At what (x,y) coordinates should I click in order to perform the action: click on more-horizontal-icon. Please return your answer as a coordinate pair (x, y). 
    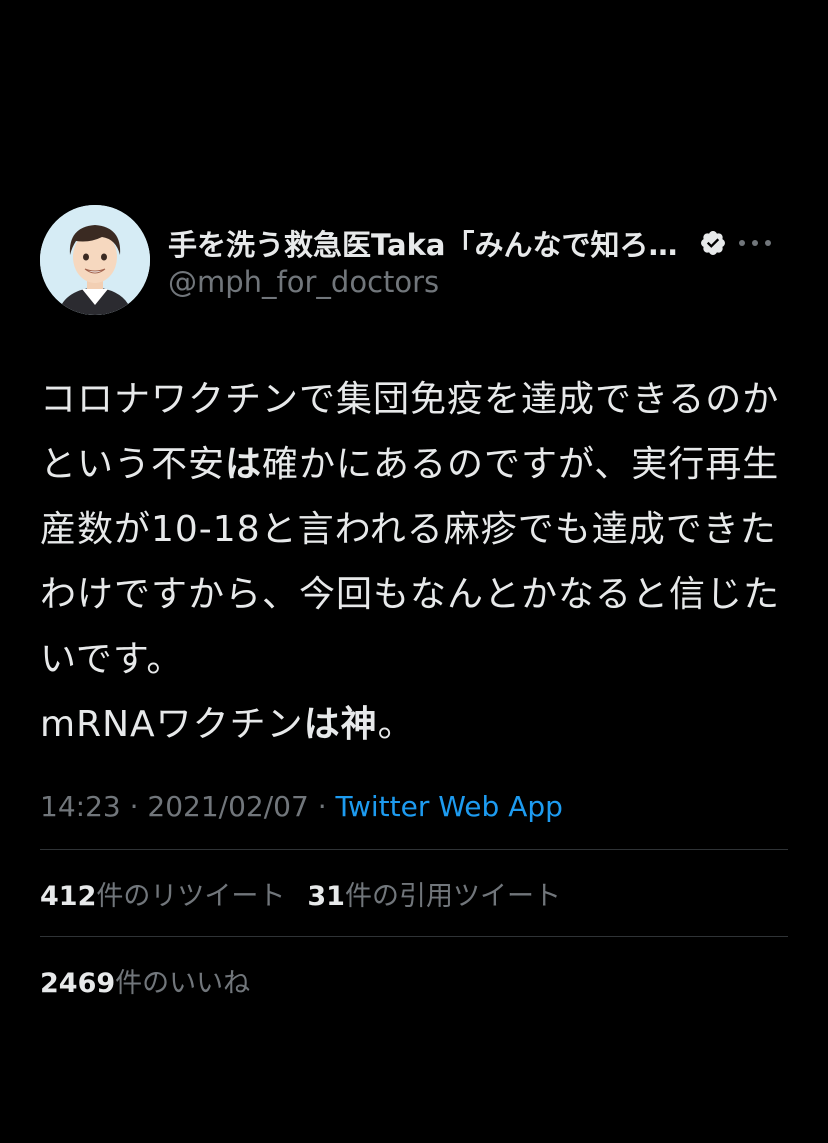
    Looking at the image, I should click on (755, 243).